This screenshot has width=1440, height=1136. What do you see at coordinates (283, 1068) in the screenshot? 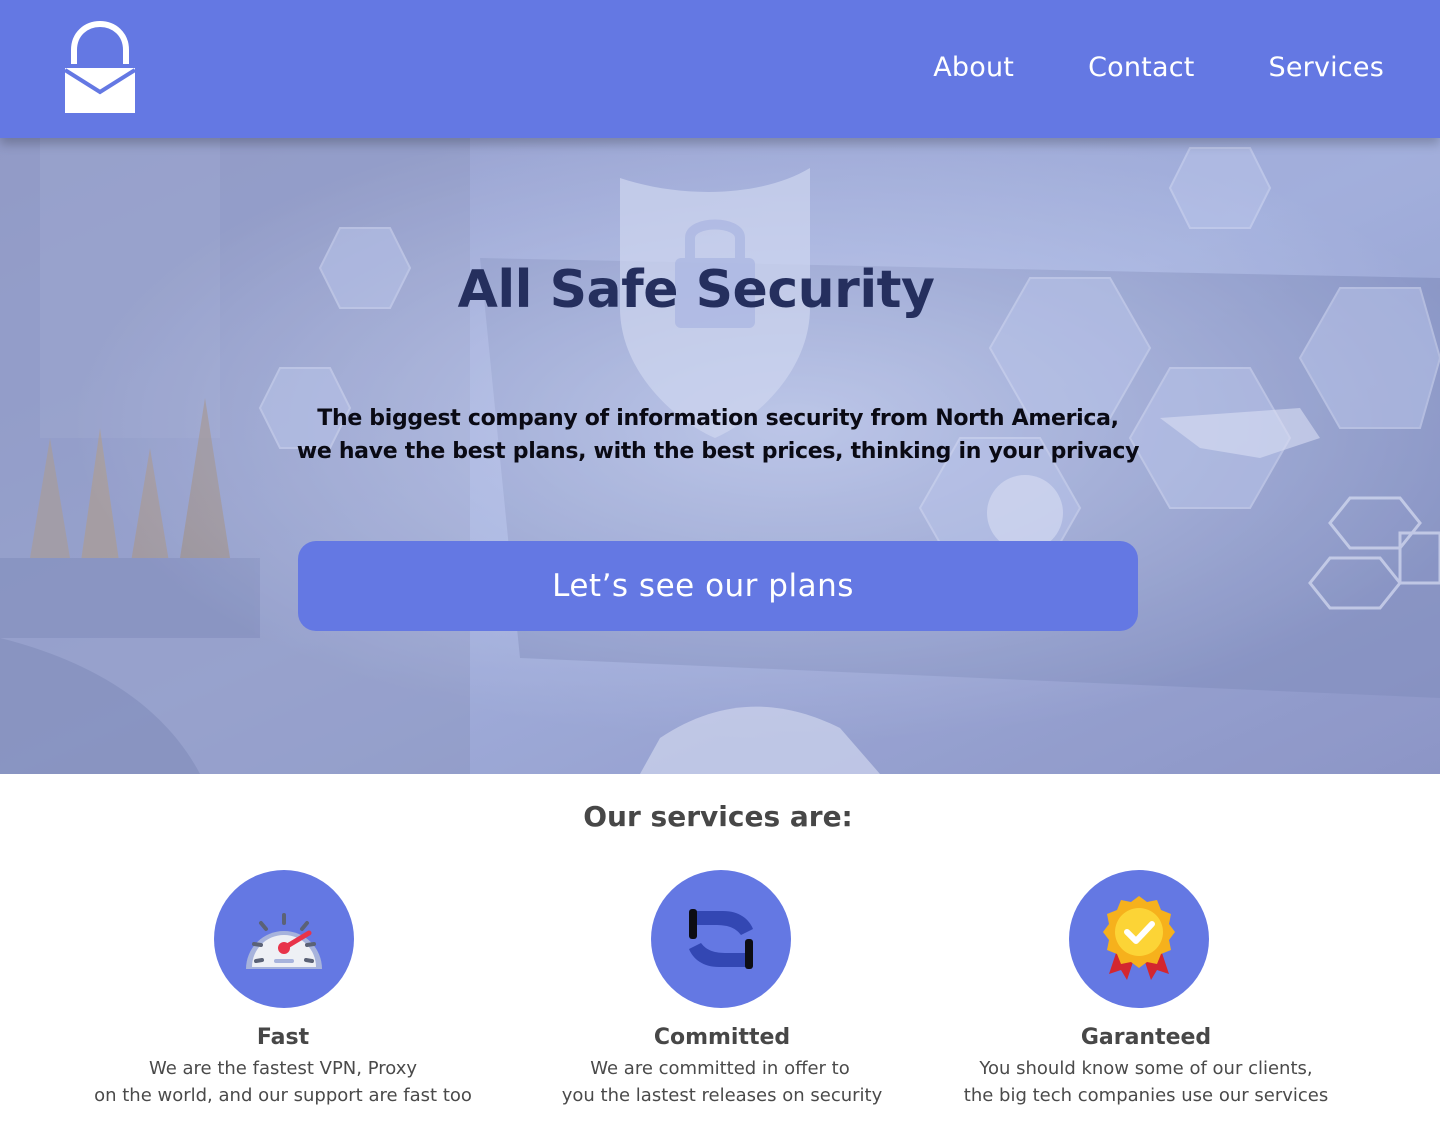
I see `service-fast-desc-line1: We are the fastest VPN, Proxy` at bounding box center [283, 1068].